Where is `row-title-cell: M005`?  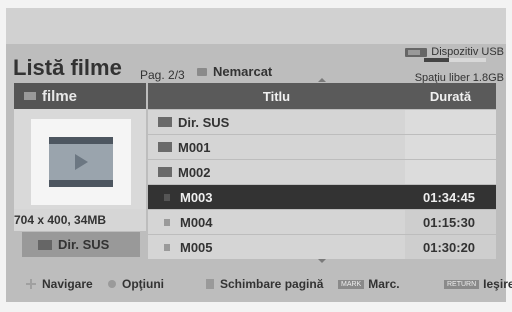
row-title-cell: M005 is located at coordinates (276, 247).